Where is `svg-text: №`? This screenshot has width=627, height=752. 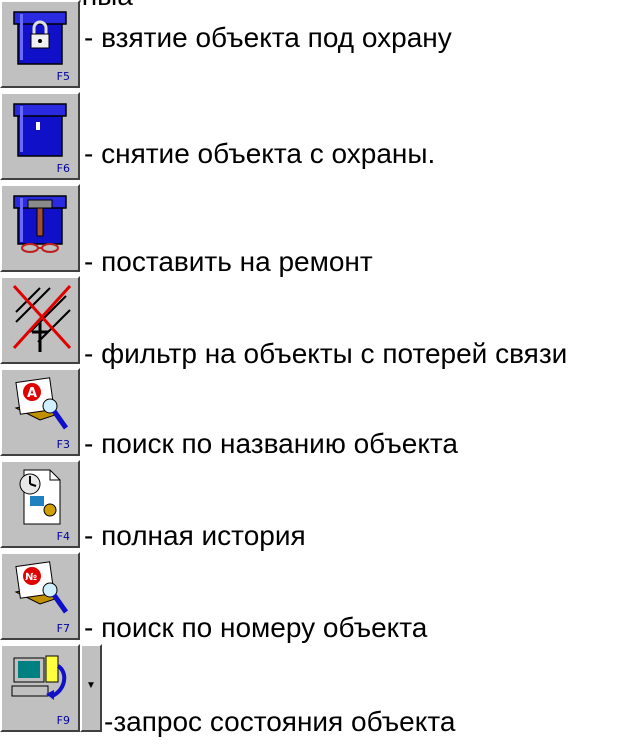 svg-text: № is located at coordinates (31, 577).